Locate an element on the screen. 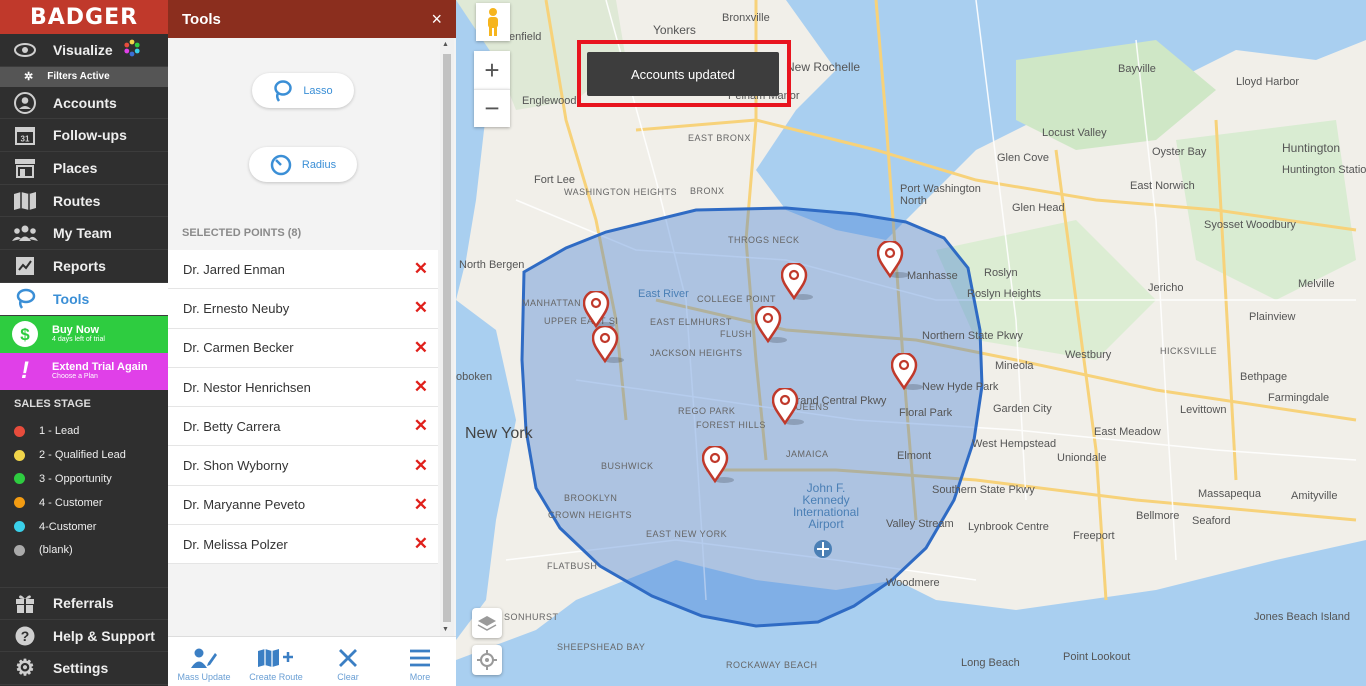 This screenshot has width=1366, height=686. scrollbar: ▲ ▼ is located at coordinates (447, 337).